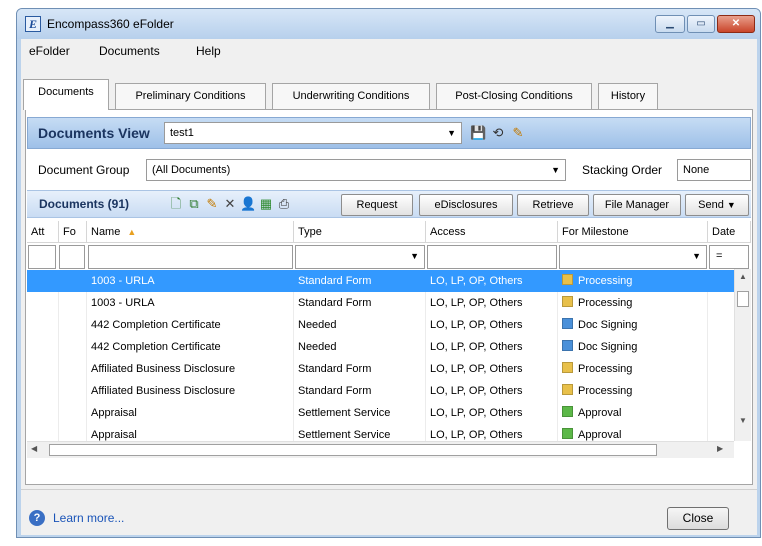 The height and width of the screenshot is (546, 762). What do you see at coordinates (711, 205) in the screenshot?
I see `send-label: Send` at bounding box center [711, 205].